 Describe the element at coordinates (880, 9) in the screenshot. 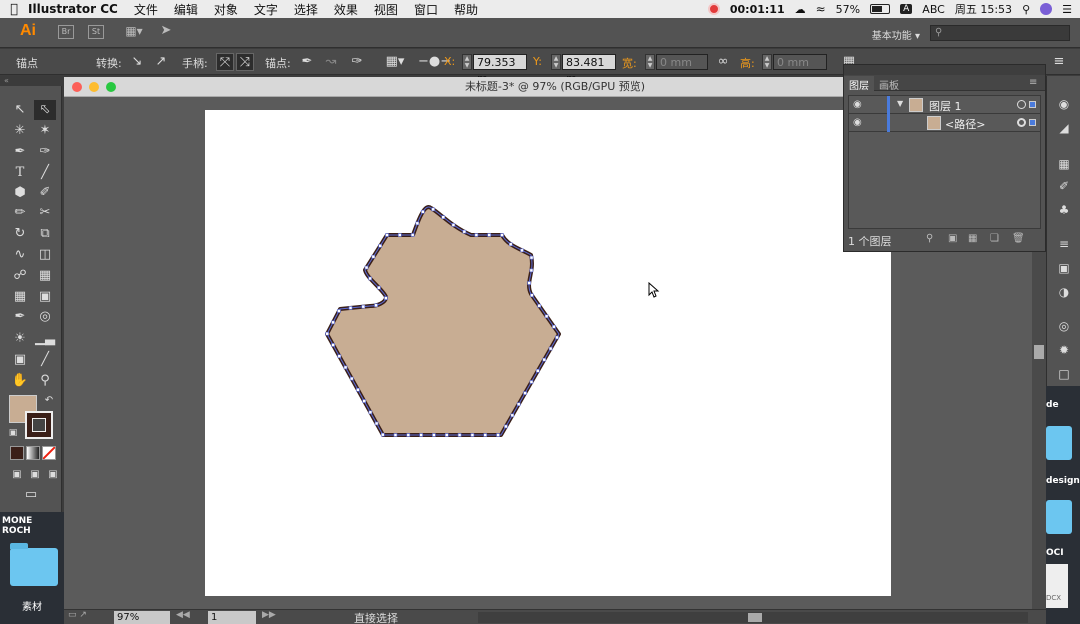

I see `battery-icon` at that location.